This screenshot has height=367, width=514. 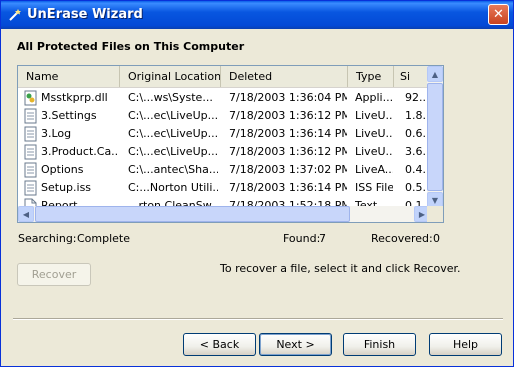 What do you see at coordinates (219, 344) in the screenshot?
I see `back-button: < Back` at bounding box center [219, 344].